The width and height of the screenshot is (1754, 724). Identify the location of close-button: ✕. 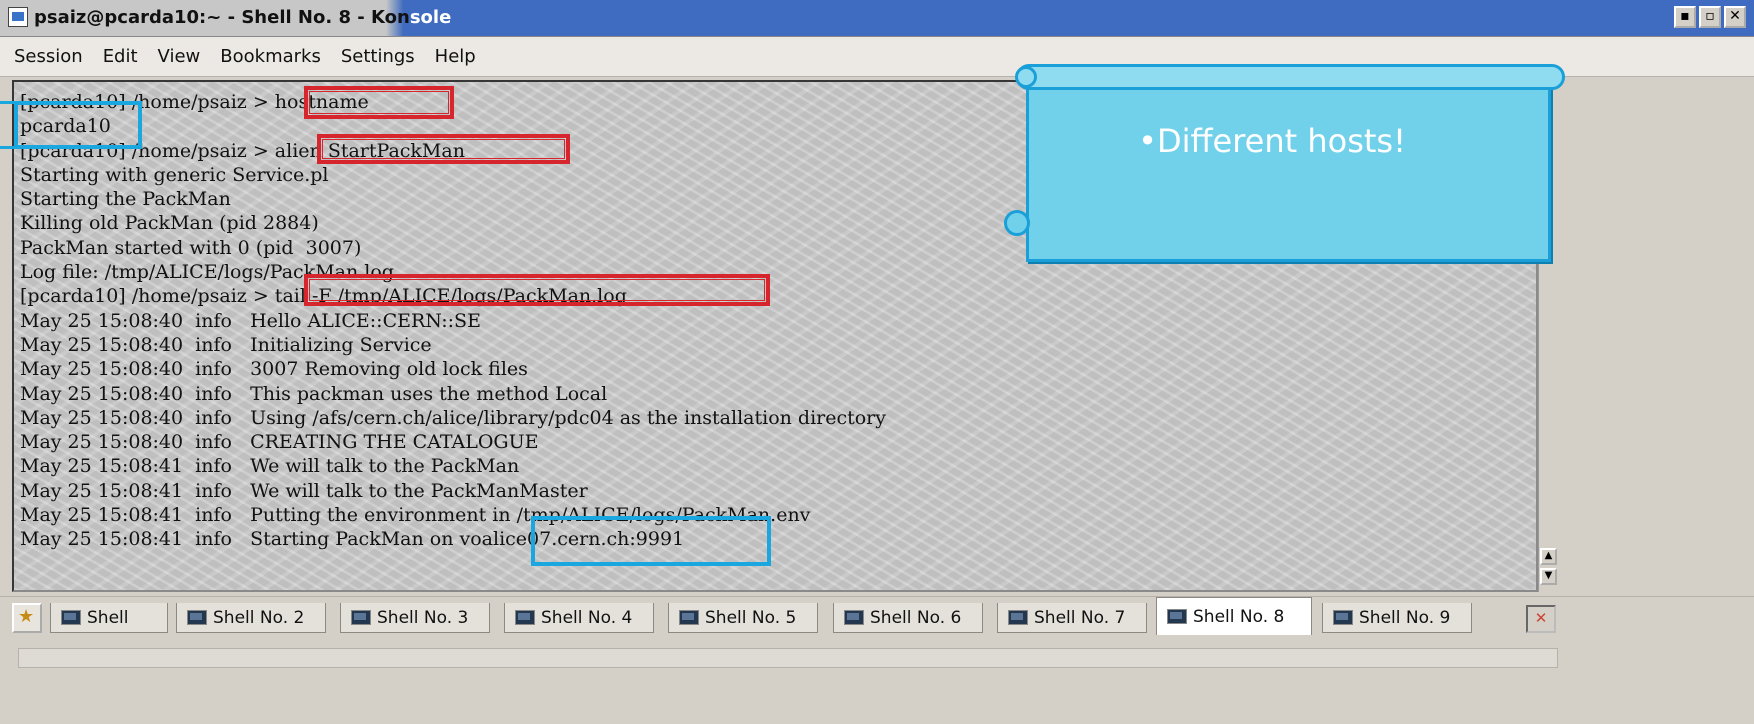
(1735, 17).